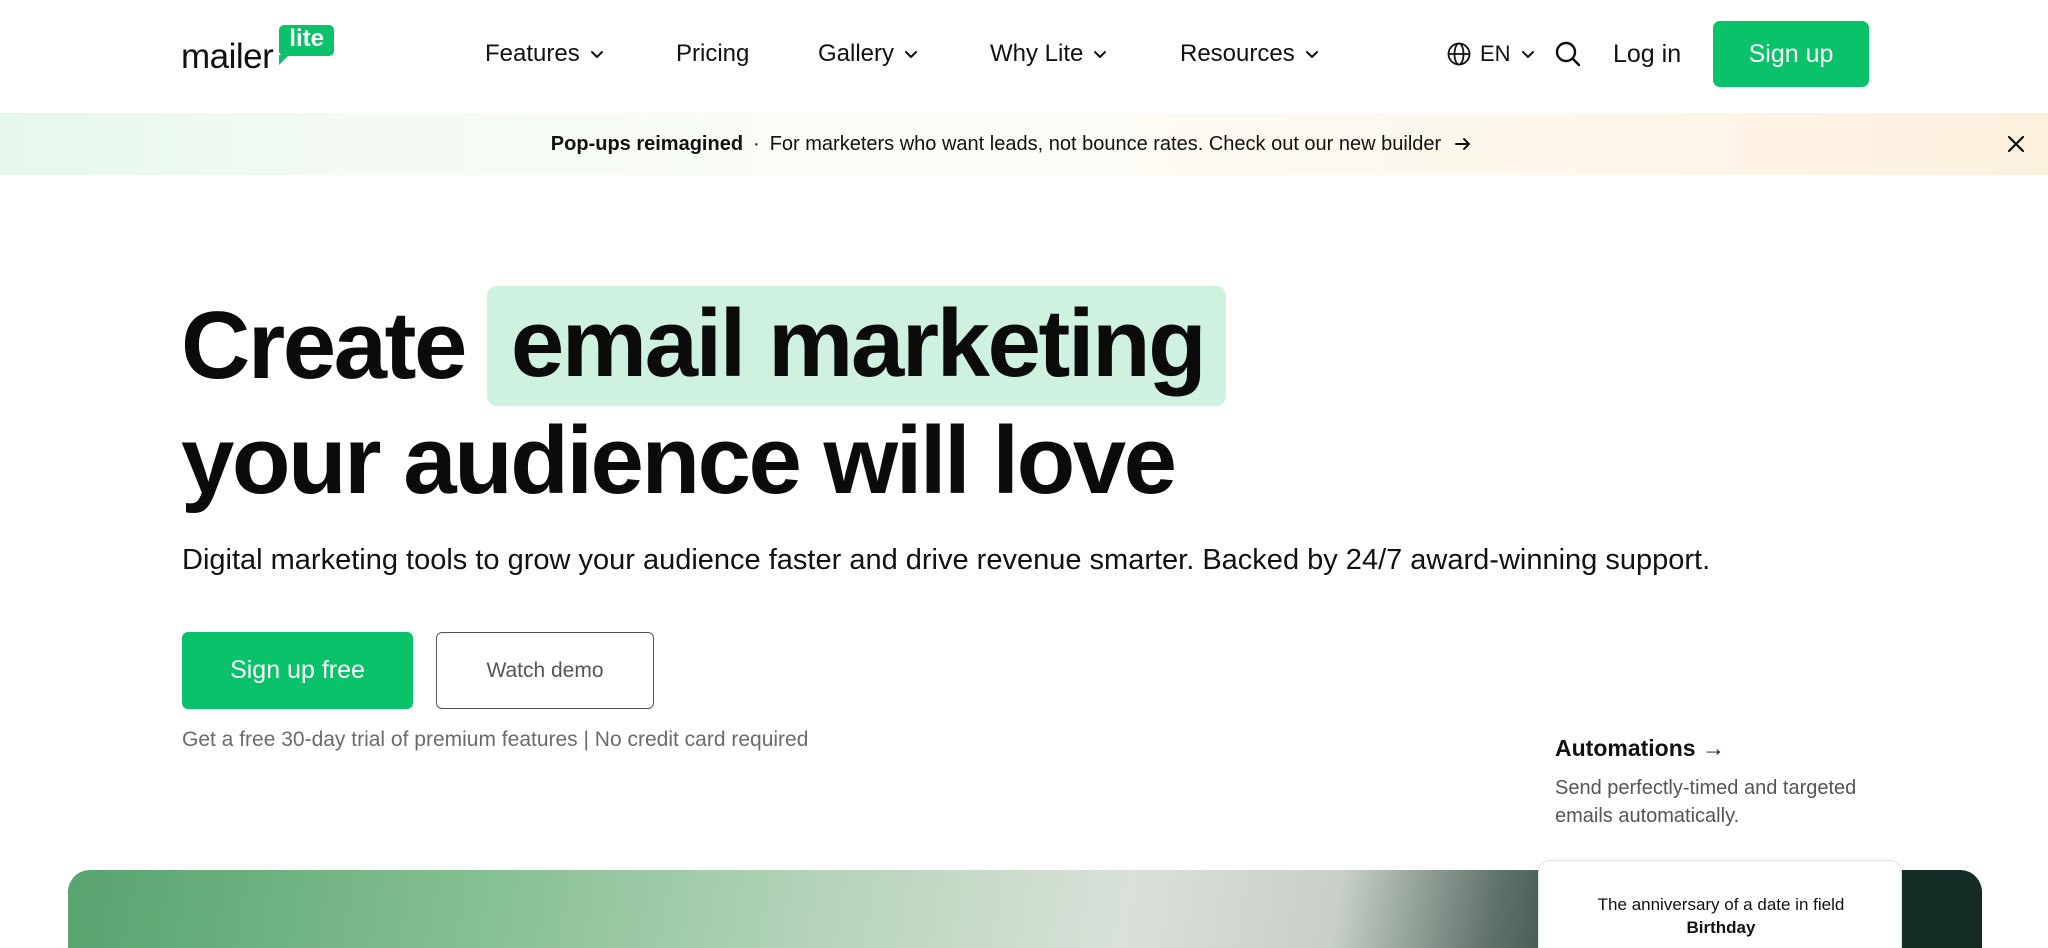 This screenshot has height=948, width=2048. What do you see at coordinates (297, 670) in the screenshot?
I see `signup-free-button: Sign up free` at bounding box center [297, 670].